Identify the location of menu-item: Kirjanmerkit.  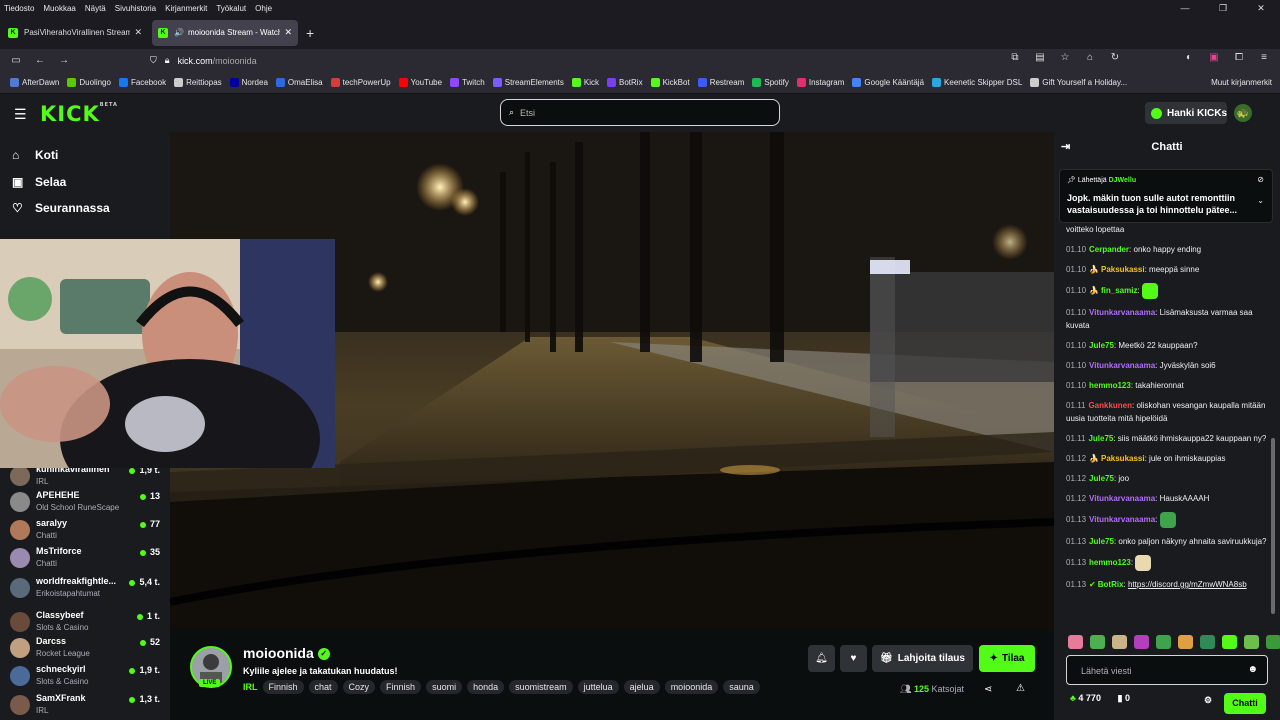
(186, 8).